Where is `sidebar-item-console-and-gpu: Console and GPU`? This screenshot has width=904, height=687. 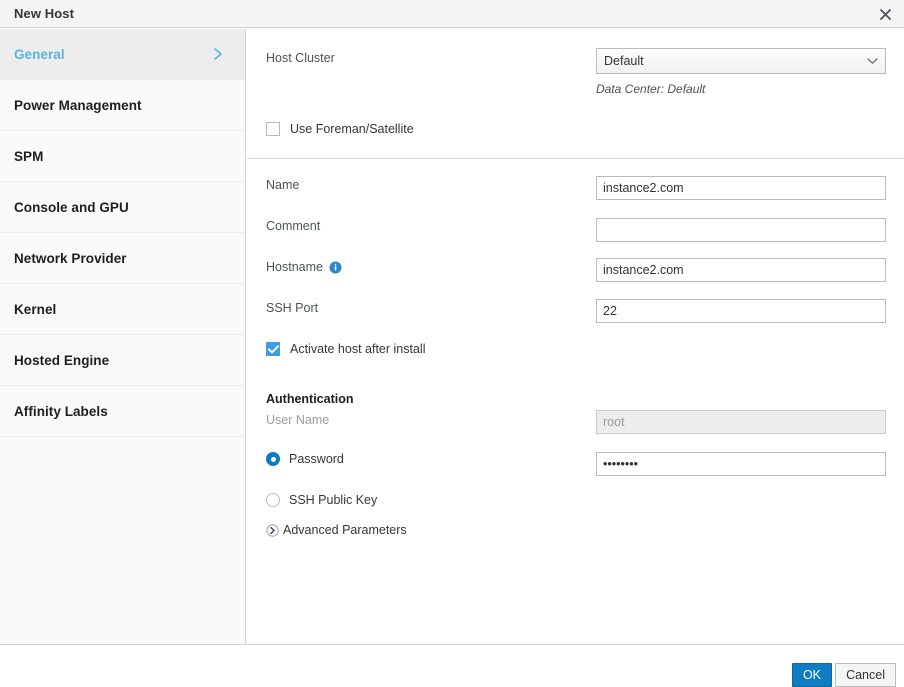 sidebar-item-console-and-gpu: Console and GPU is located at coordinates (122, 207).